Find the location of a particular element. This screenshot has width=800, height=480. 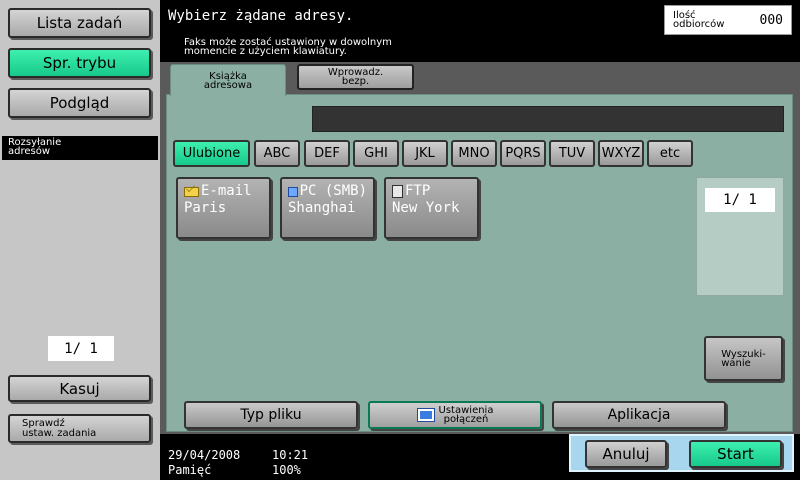

page-title: Wybierz żądane adresy. is located at coordinates (261, 16).